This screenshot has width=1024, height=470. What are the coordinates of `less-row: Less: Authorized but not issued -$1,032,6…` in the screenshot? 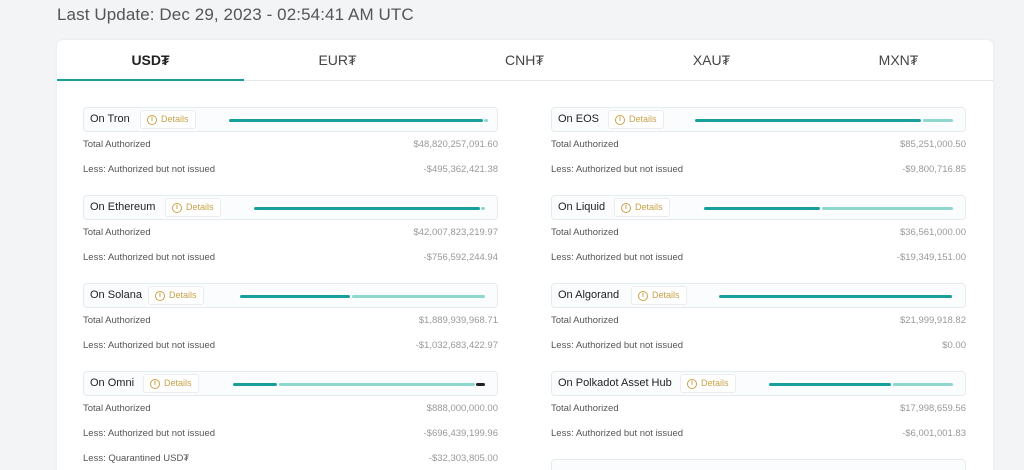 It's located at (290, 345).